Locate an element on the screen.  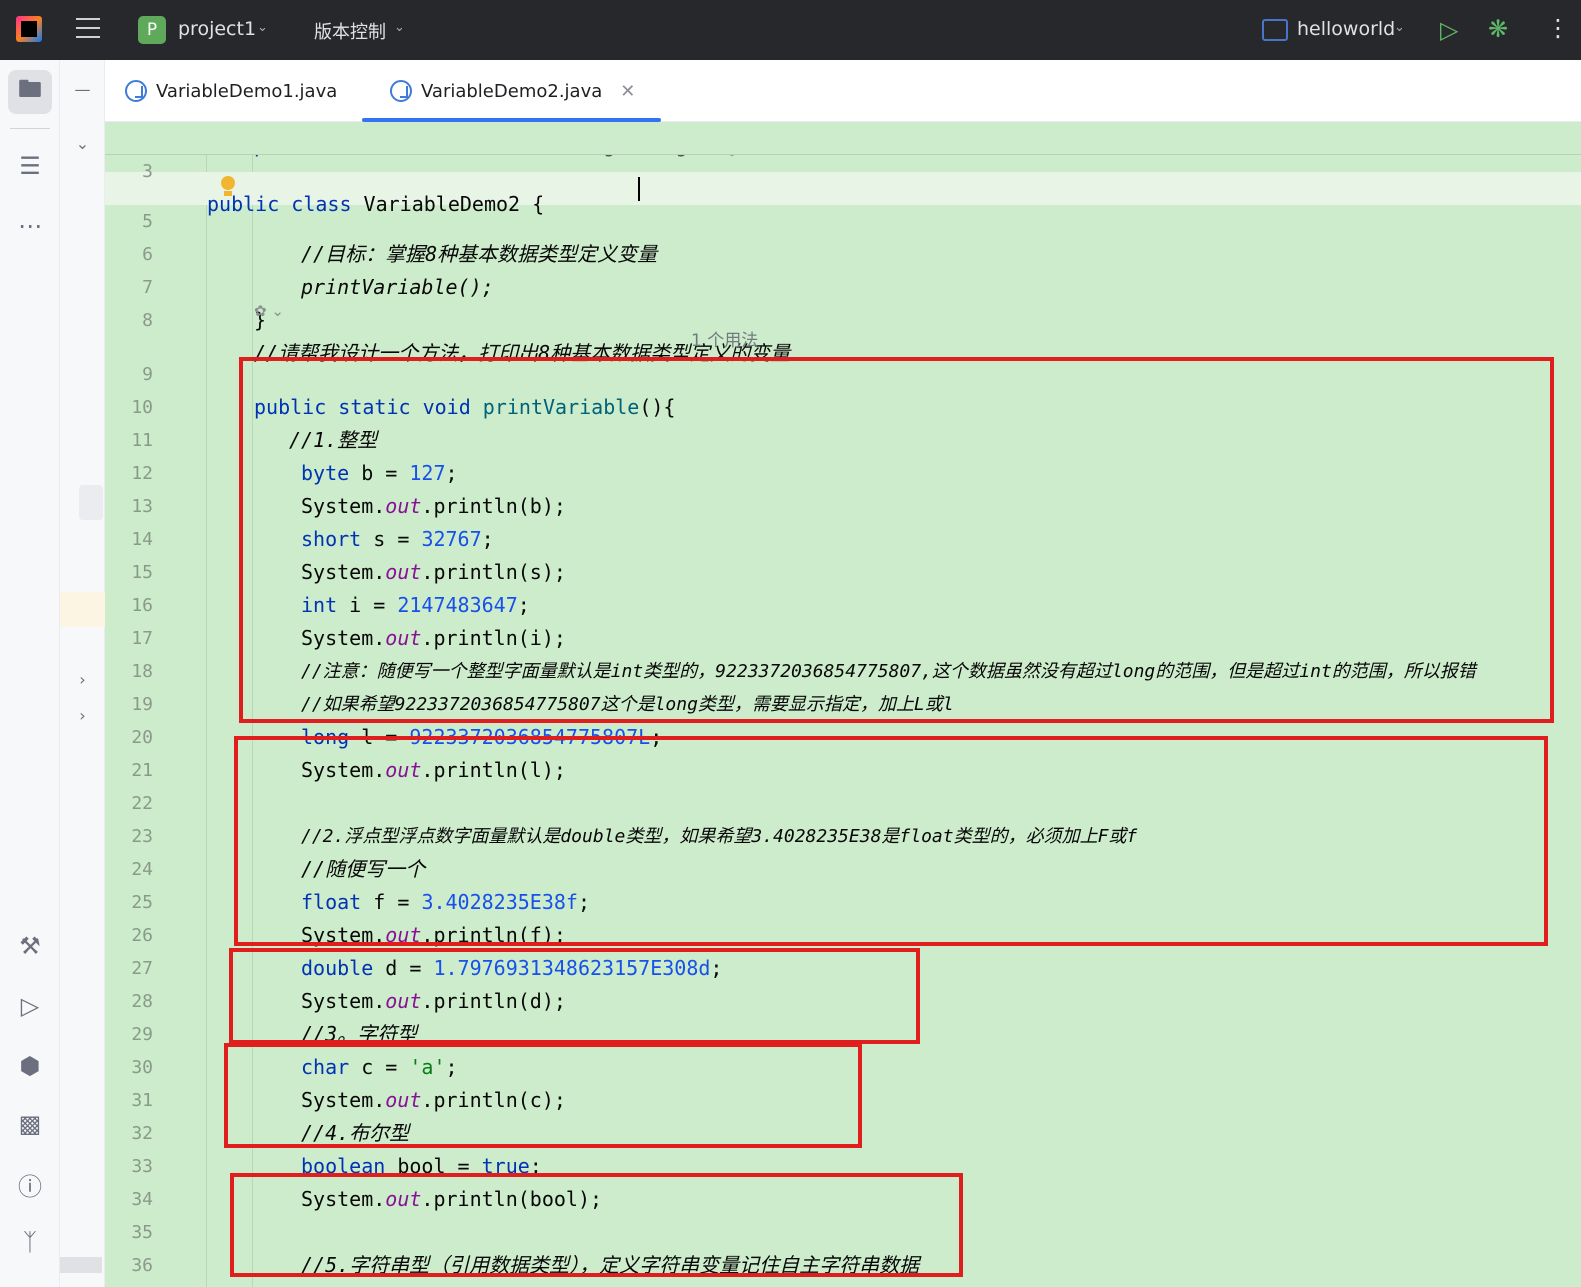
project-folder-icon: 🖿 is located at coordinates (30, 92).